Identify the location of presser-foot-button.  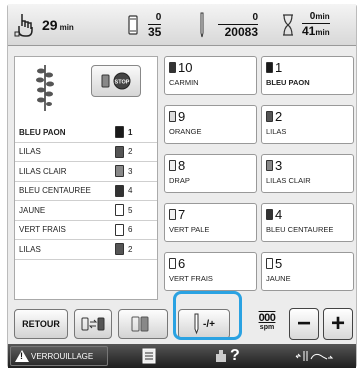
(314, 356).